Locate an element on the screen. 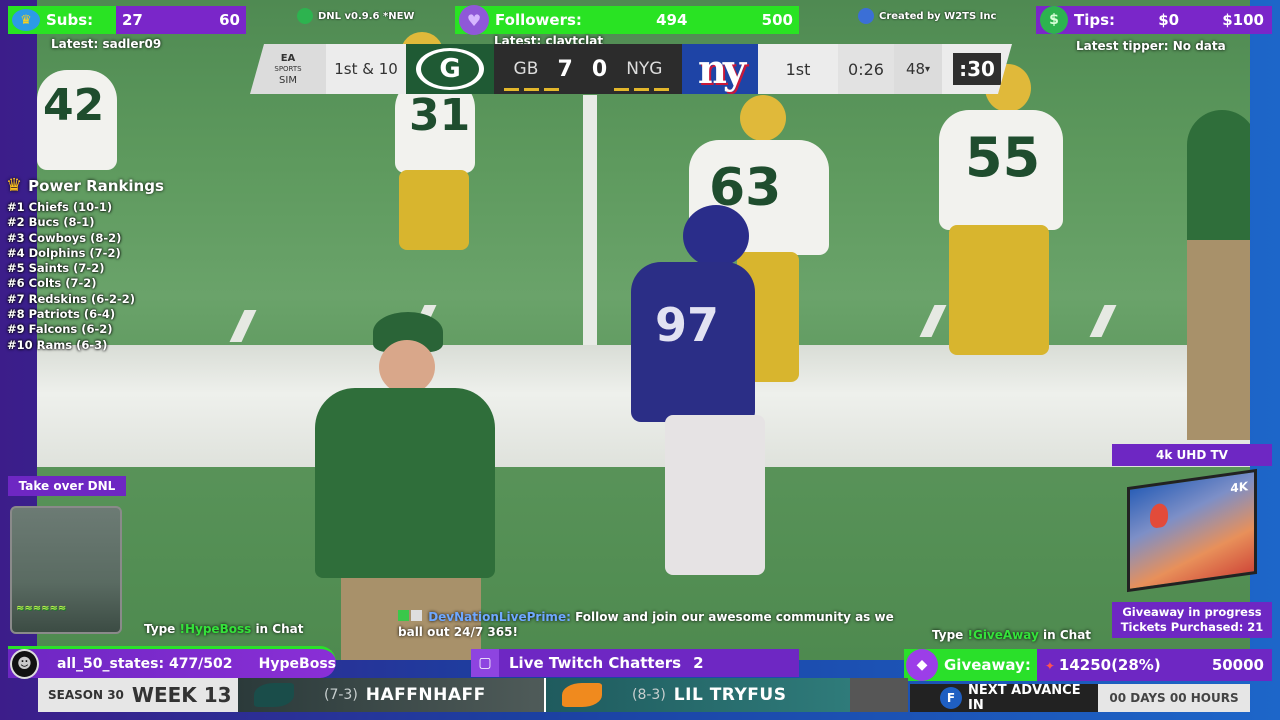 The width and height of the screenshot is (1280, 720). arrow-down-icon: ▾ is located at coordinates (928, 69).